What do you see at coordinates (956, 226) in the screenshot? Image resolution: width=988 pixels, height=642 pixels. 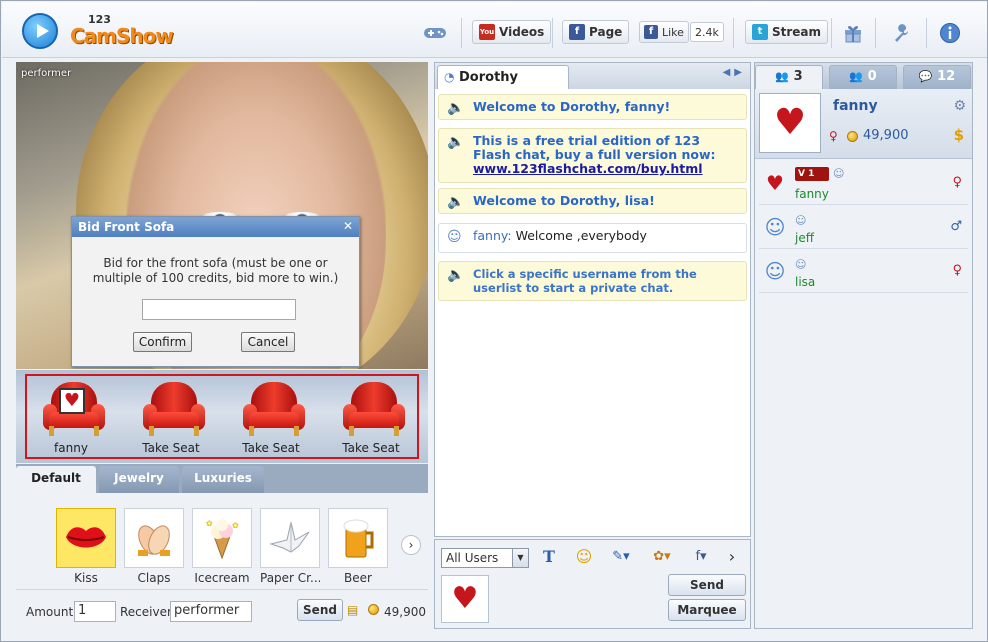 I see `male-user-icon: ♂` at bounding box center [956, 226].